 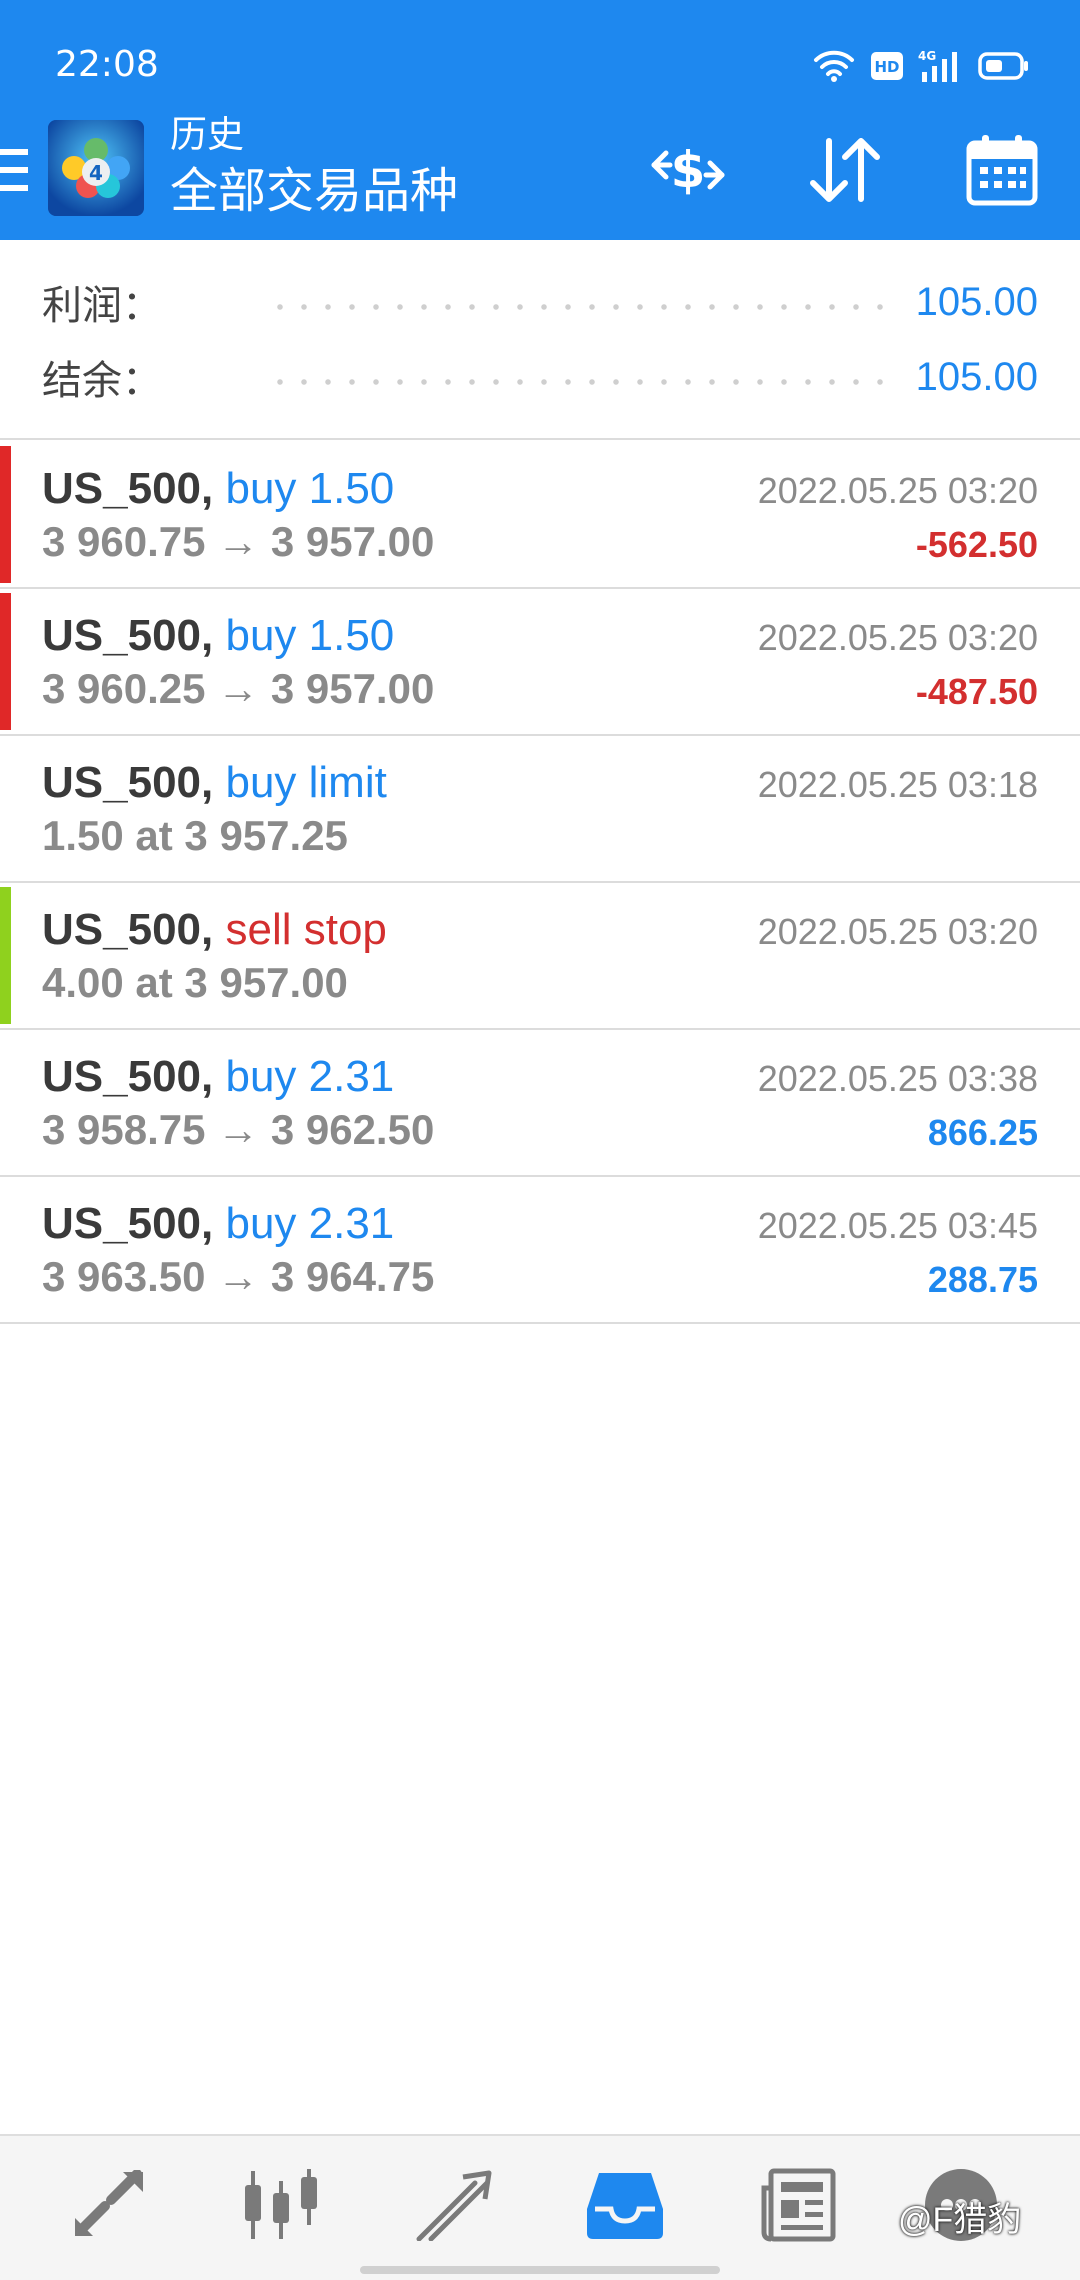 I want to click on calendar-icon, so click(x=1002, y=170).